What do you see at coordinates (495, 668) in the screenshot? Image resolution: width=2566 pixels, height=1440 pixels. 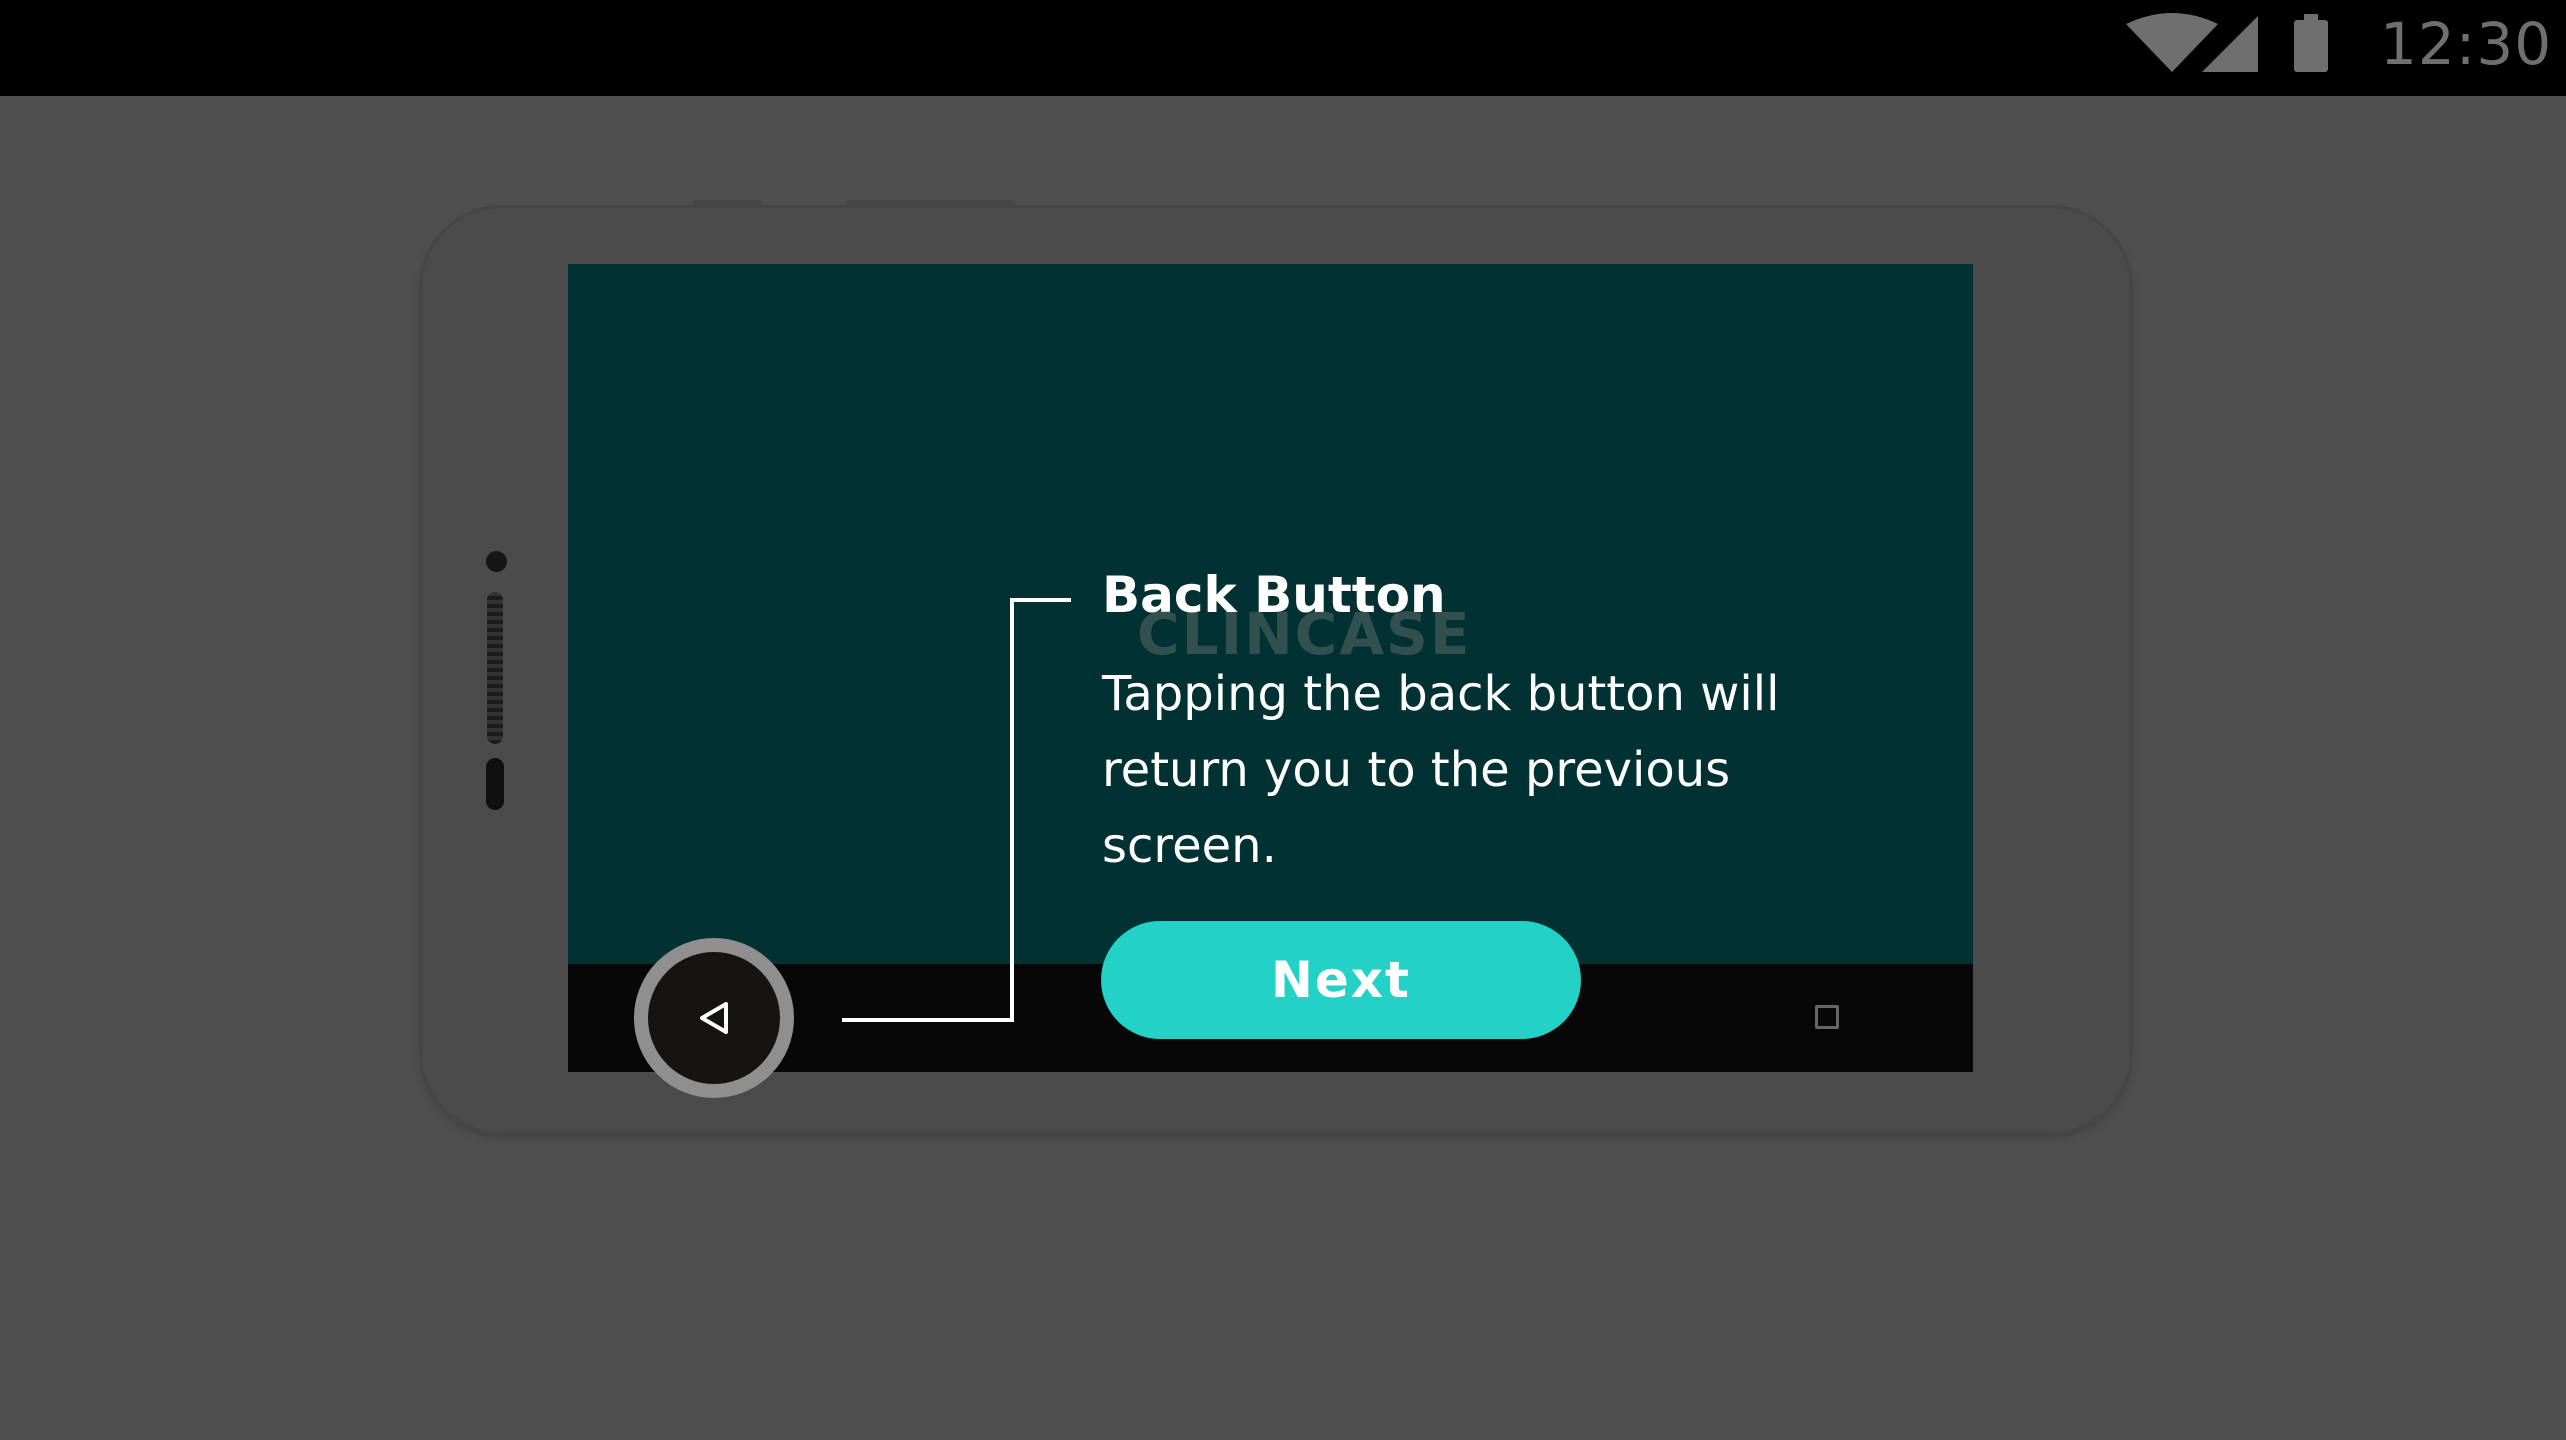 I see `phone-speaker` at bounding box center [495, 668].